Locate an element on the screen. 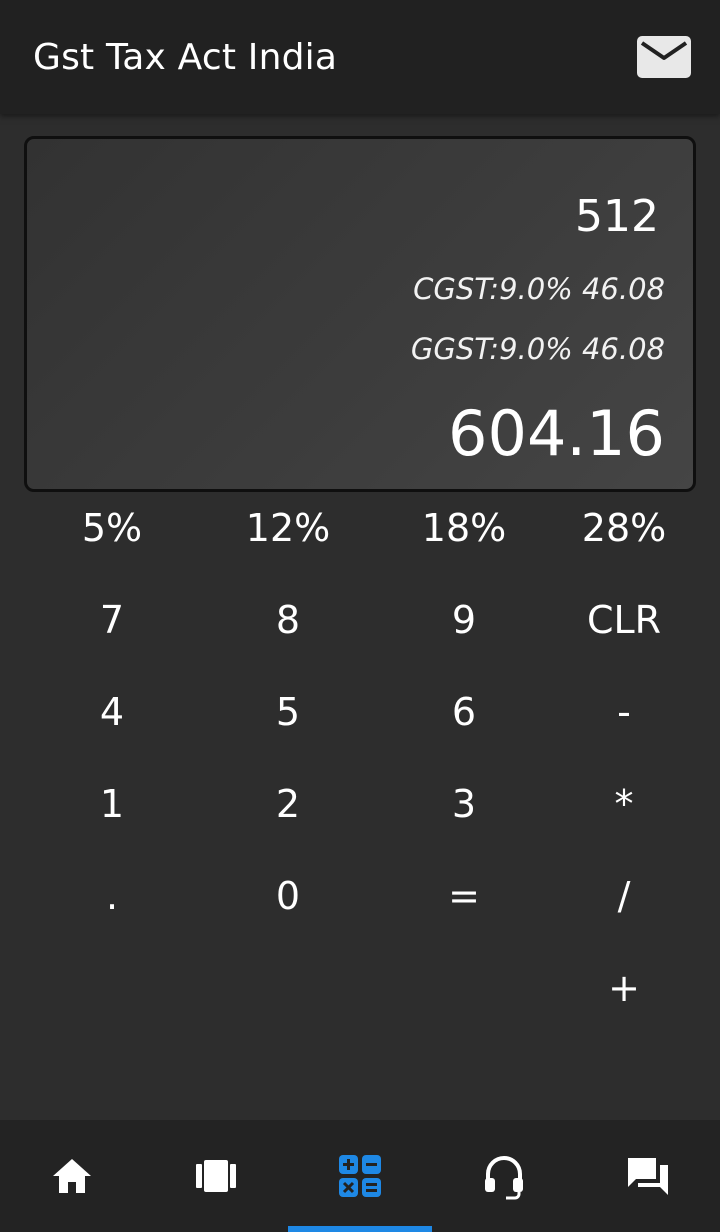  decimal-button: . is located at coordinates (112, 896).